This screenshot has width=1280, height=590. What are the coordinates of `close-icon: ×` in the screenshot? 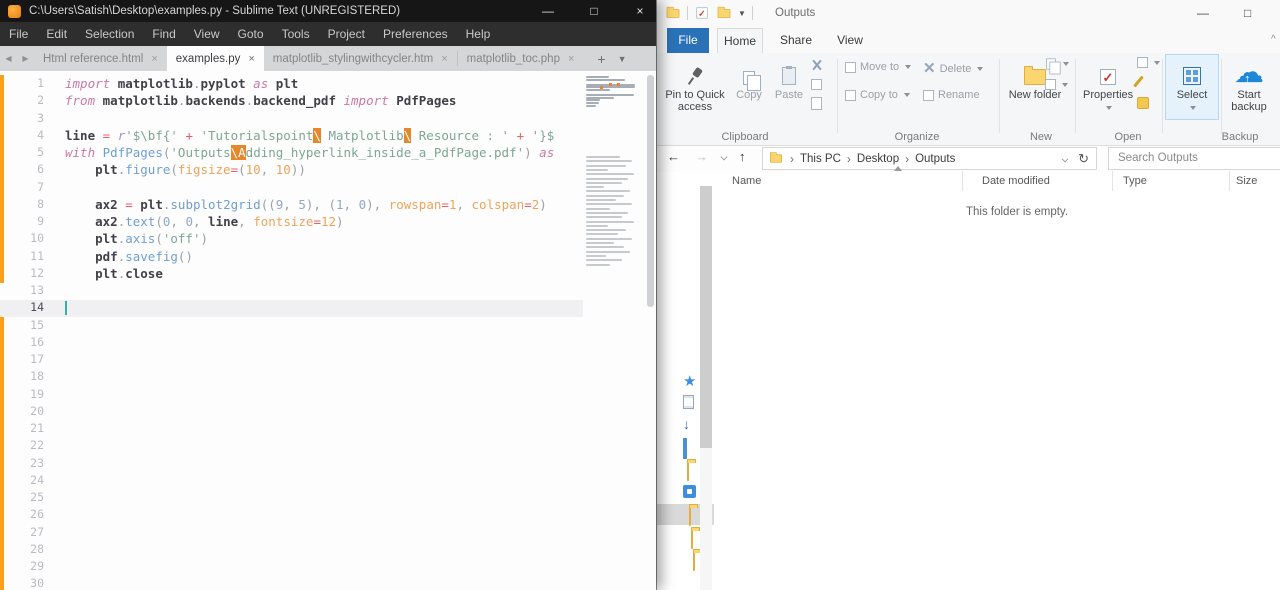 It's located at (640, 11).